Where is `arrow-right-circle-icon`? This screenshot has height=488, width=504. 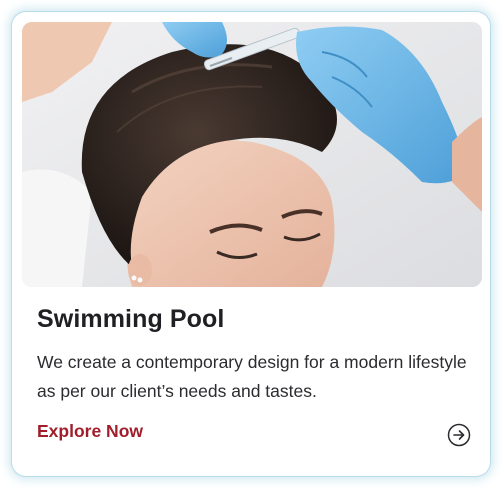 arrow-right-circle-icon is located at coordinates (459, 435).